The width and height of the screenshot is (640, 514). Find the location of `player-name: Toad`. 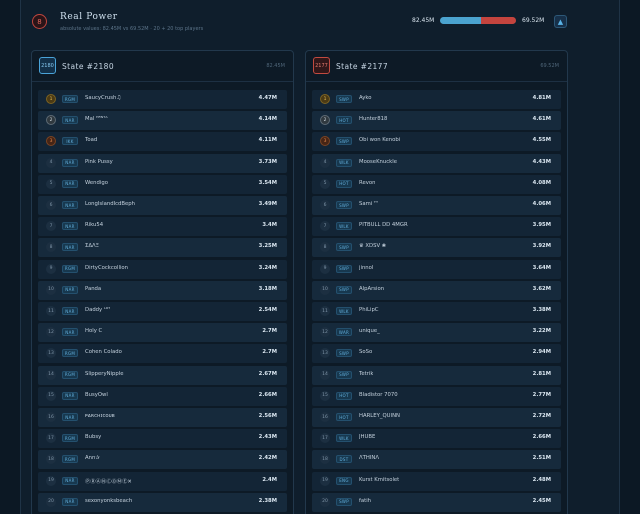

player-name: Toad is located at coordinates (91, 140).